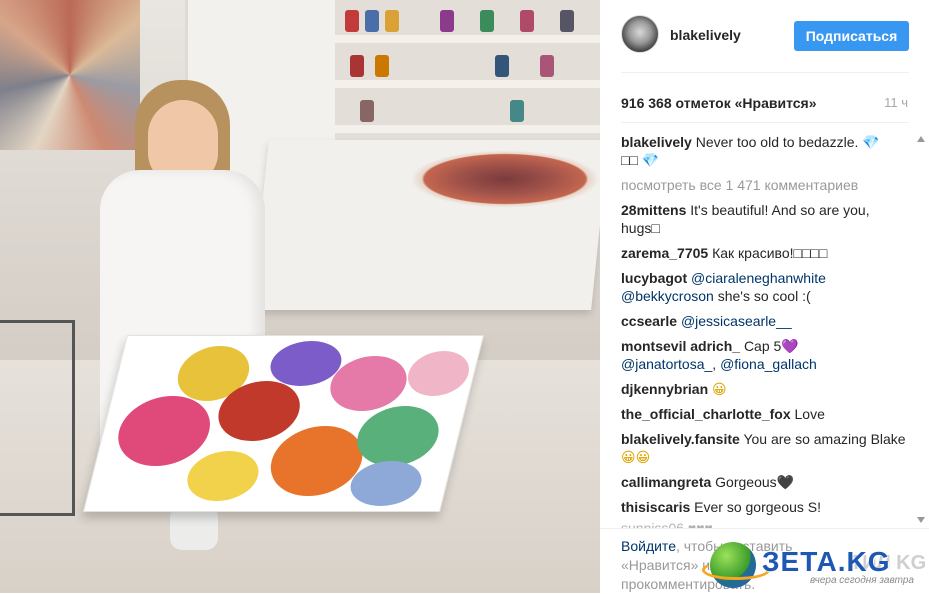 This screenshot has height=594, width=929. I want to click on smile-icon: 😀😀, so click(636, 457).